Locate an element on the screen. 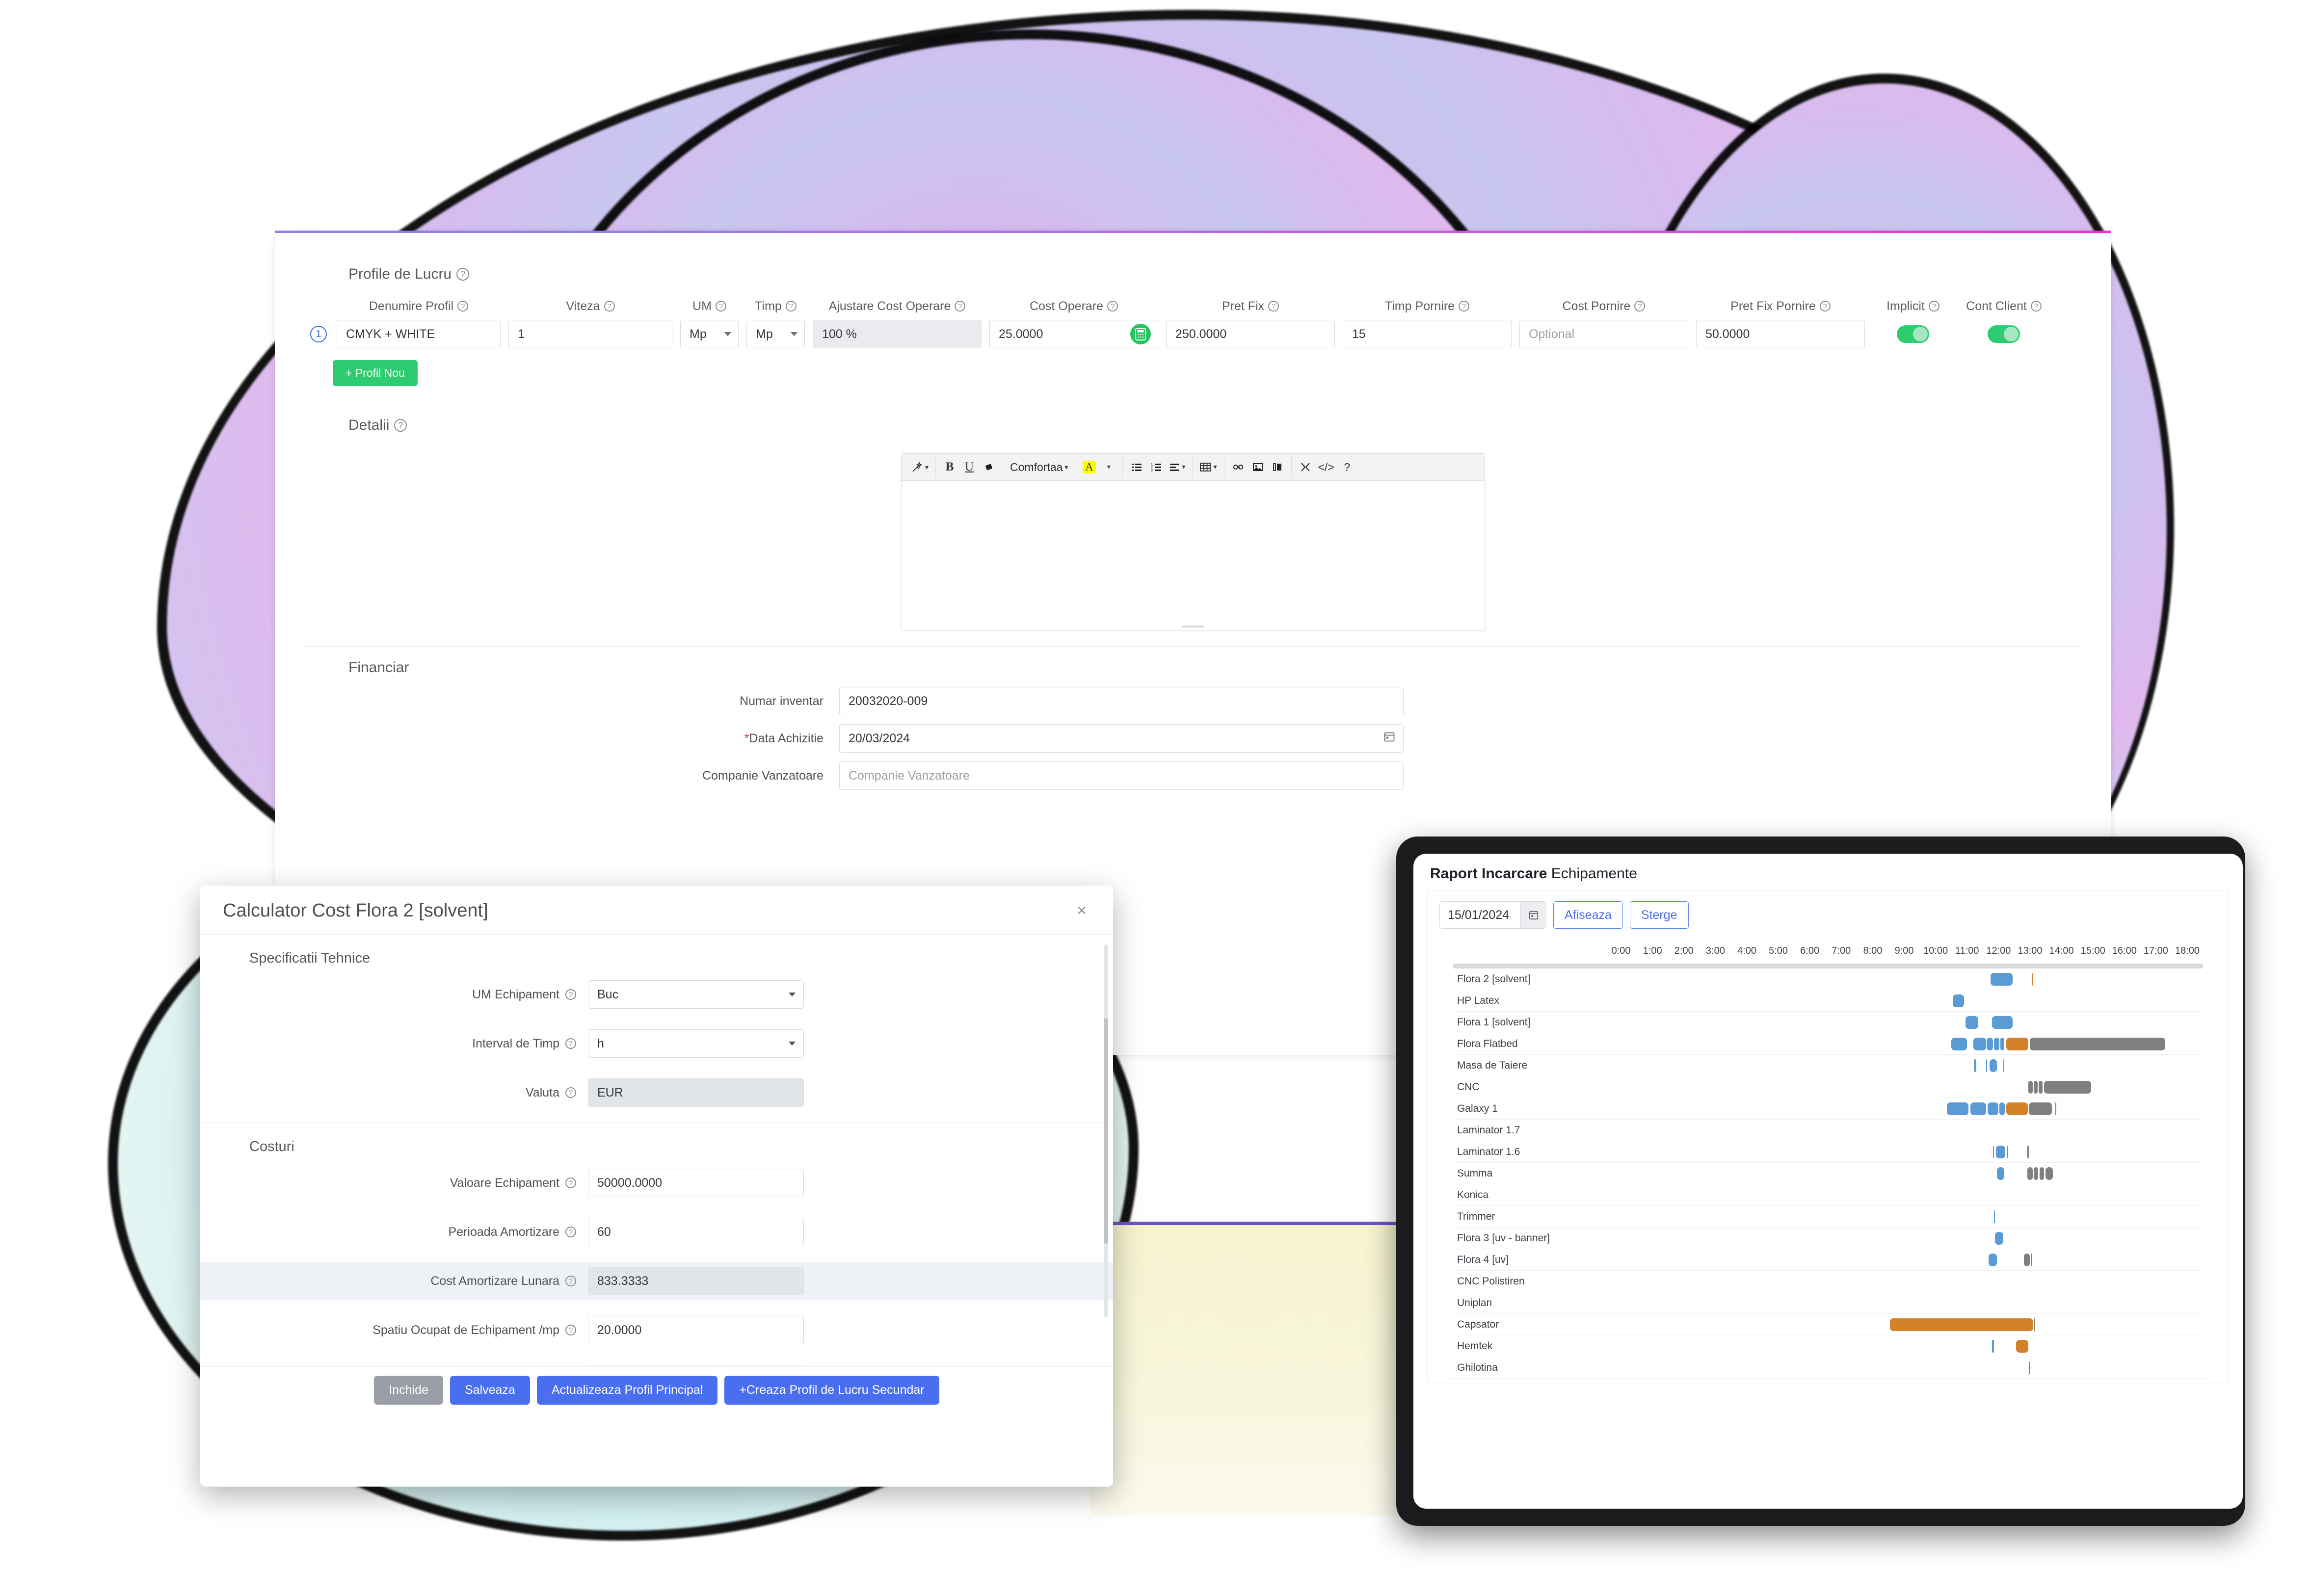  cont-client-toggle is located at coordinates (2004, 334).